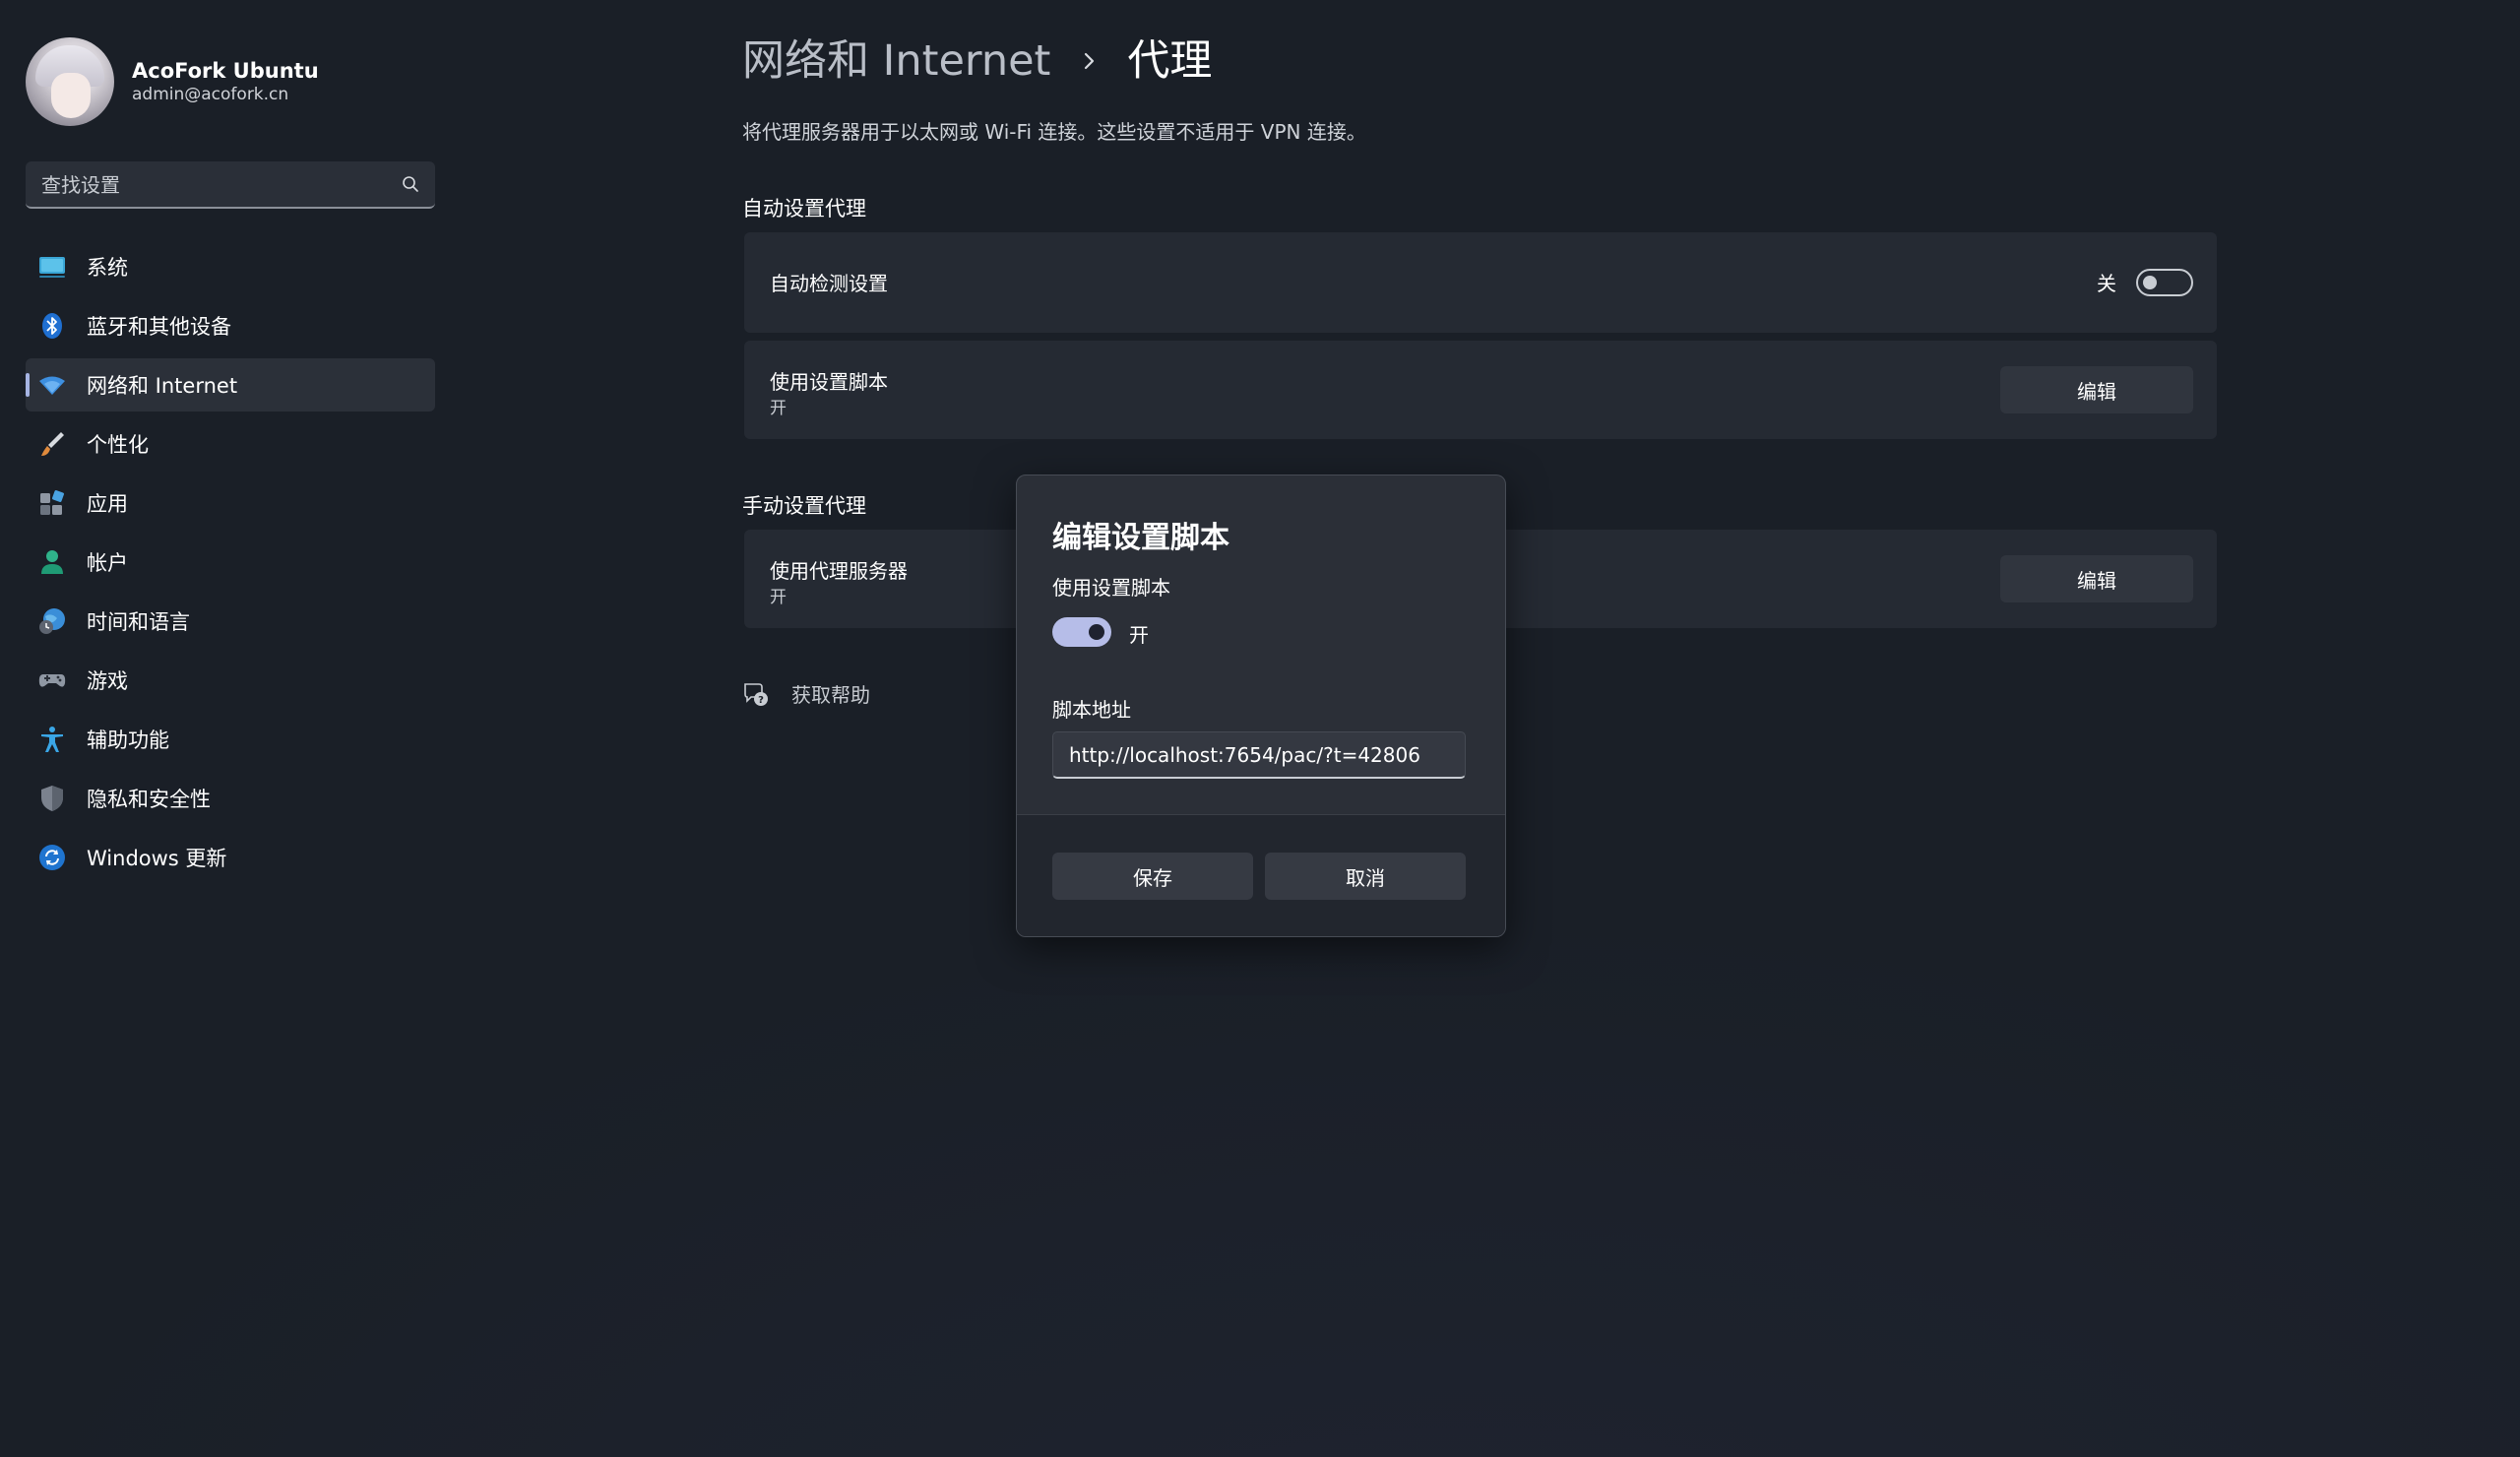 This screenshot has height=1457, width=2520. Describe the element at coordinates (107, 268) in the screenshot. I see `sidebar-item-label: 系统` at that location.